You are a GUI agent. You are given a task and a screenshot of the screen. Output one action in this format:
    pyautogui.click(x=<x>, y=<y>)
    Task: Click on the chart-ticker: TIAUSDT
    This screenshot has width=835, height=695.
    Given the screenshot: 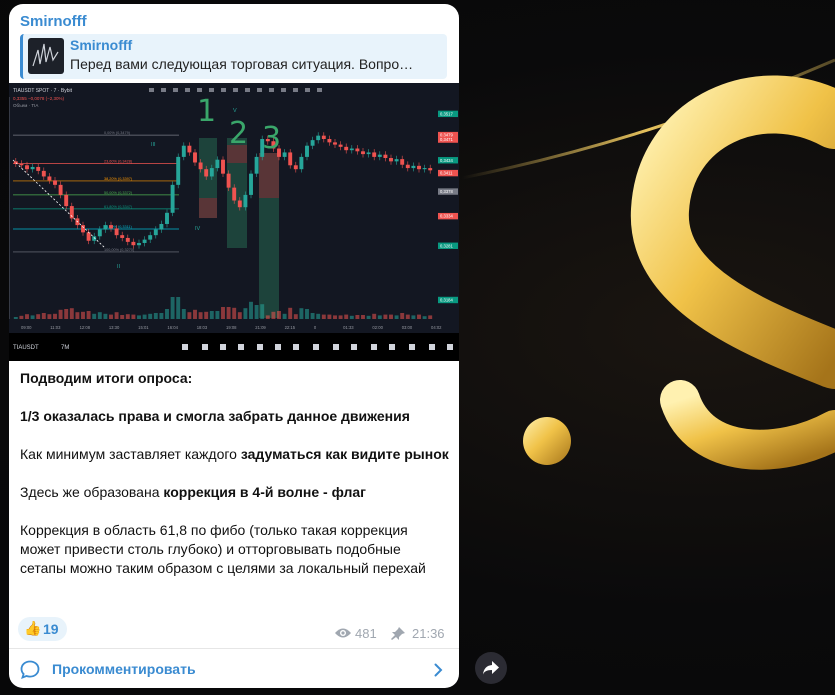 What is the action you would take?
    pyautogui.click(x=26, y=348)
    